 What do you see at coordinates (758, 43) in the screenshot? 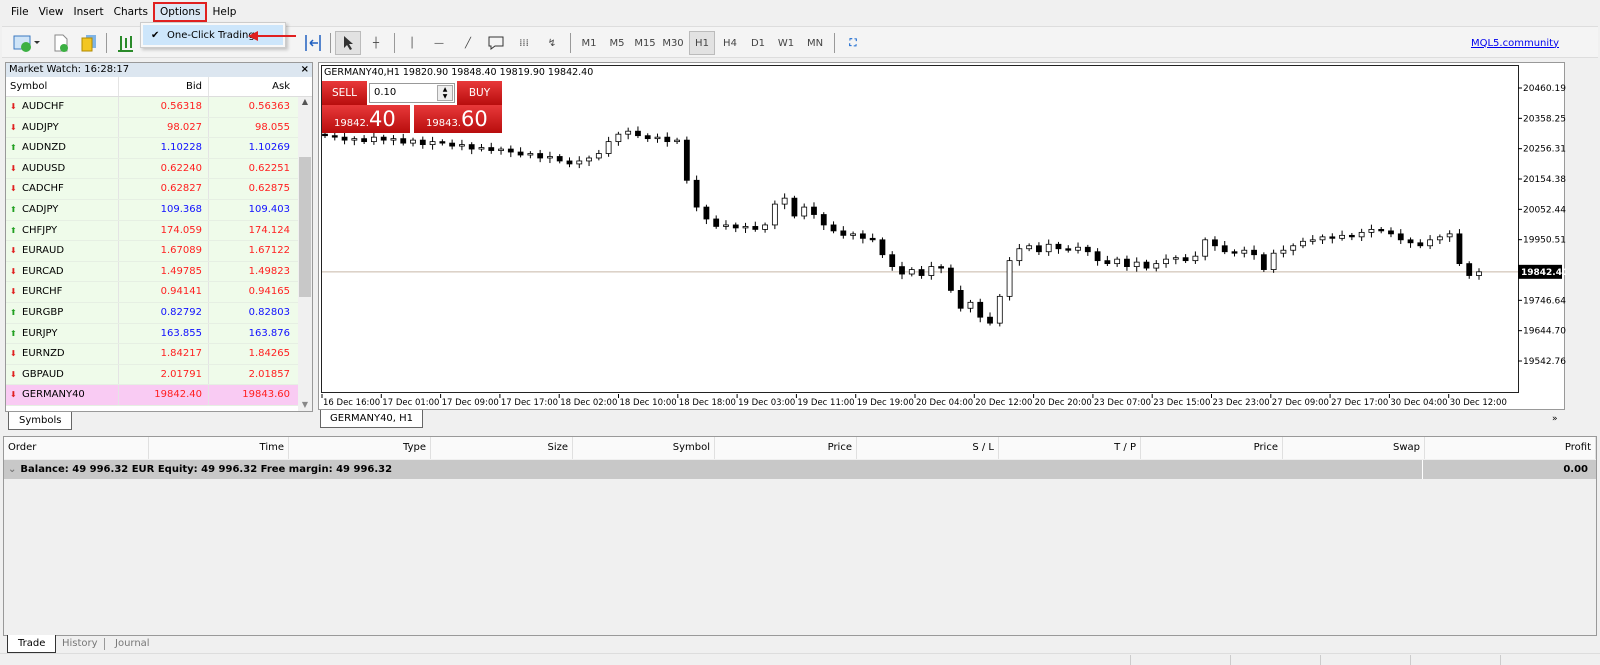
I see `tf-d1: D1` at bounding box center [758, 43].